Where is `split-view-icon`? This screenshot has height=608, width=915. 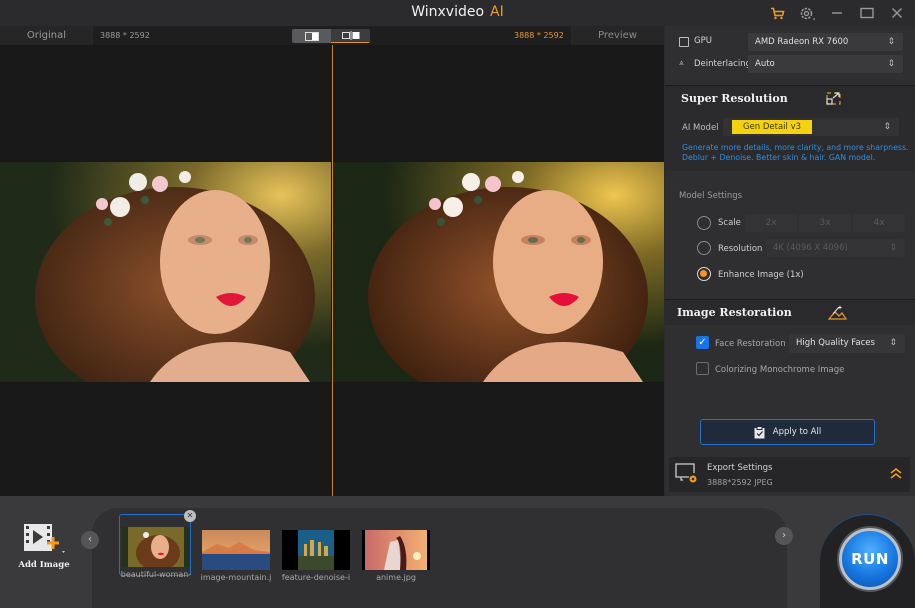
split-view-icon is located at coordinates (311, 36).